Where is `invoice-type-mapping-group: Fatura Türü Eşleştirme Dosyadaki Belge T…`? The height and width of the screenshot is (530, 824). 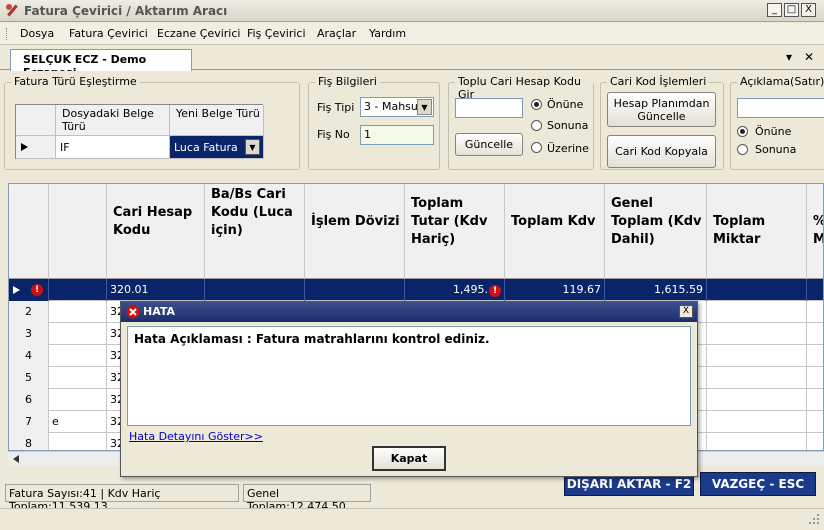
invoice-type-mapping-group: Fatura Türü Eşleştirme Dosyadaki Belge T… is located at coordinates (152, 122).